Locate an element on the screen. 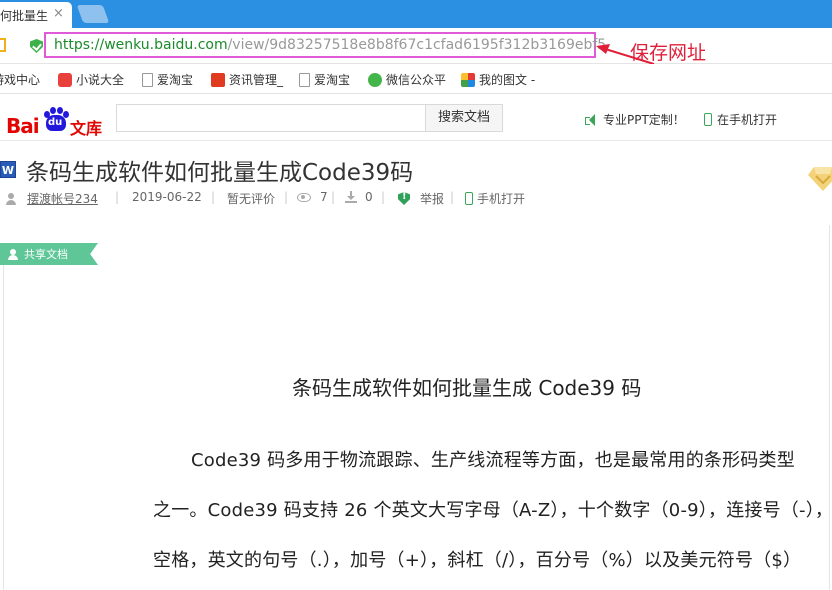 The width and height of the screenshot is (832, 590). vip-diamond-icon is located at coordinates (820, 178).